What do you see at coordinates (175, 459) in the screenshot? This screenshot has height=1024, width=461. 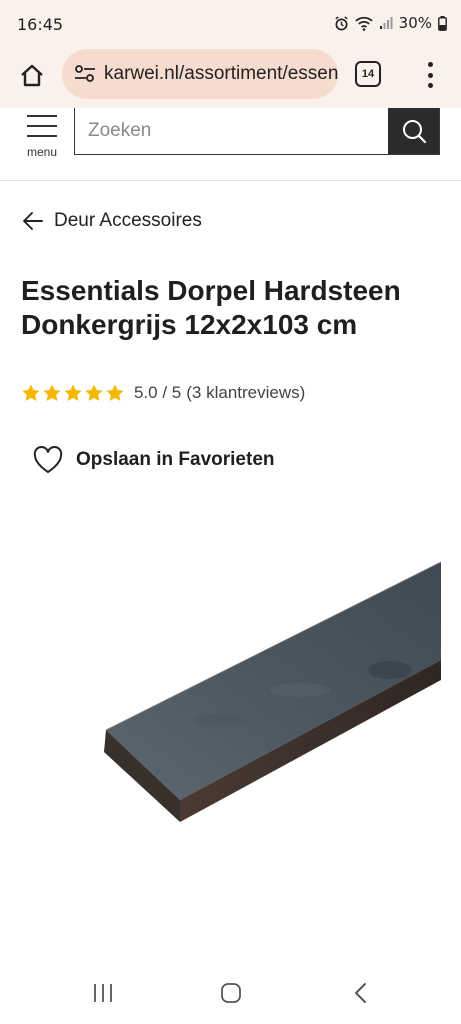 I see `favorite-label: Opslaan in Favorieten` at bounding box center [175, 459].